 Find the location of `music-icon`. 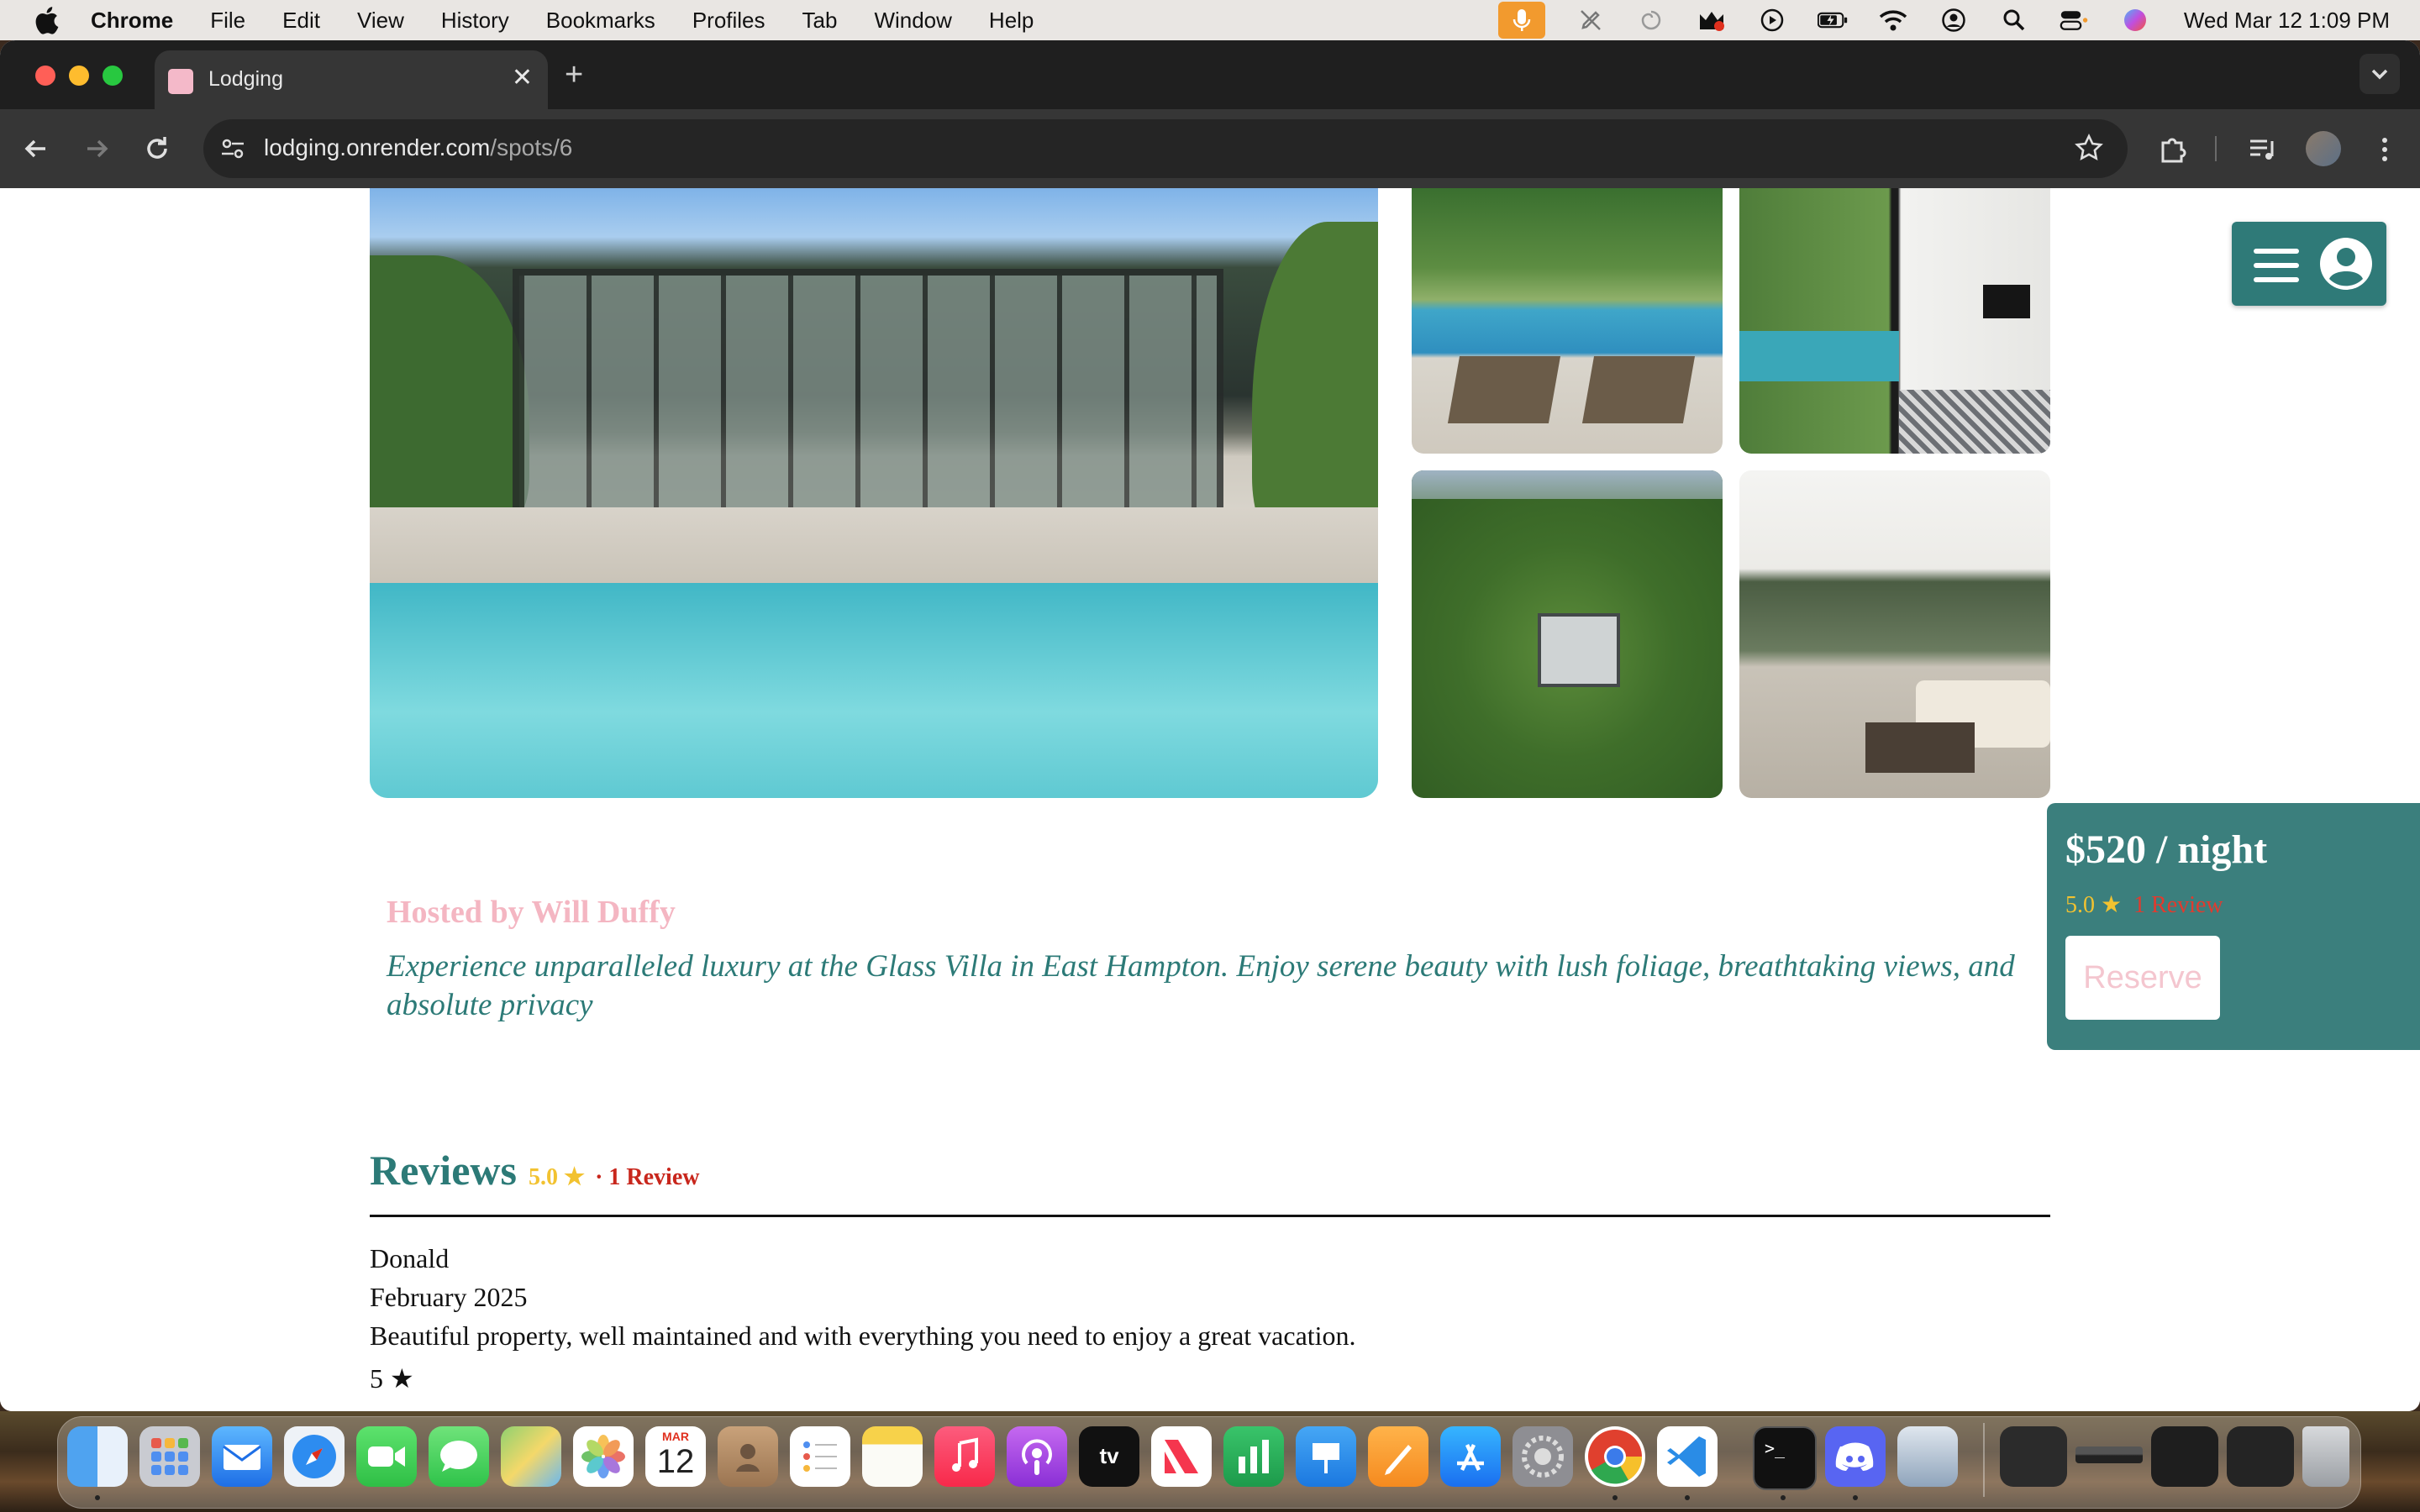

music-icon is located at coordinates (964, 1456).